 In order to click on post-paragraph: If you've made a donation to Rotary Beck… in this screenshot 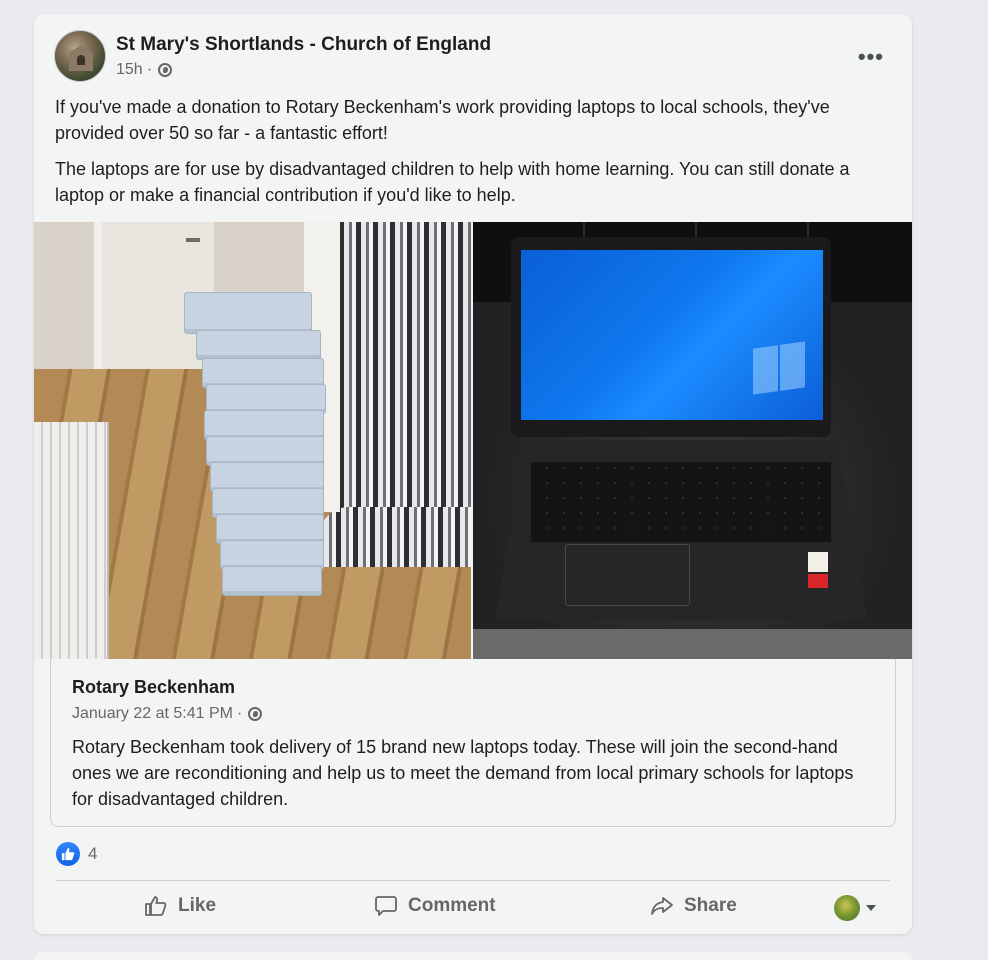, I will do `click(442, 120)`.